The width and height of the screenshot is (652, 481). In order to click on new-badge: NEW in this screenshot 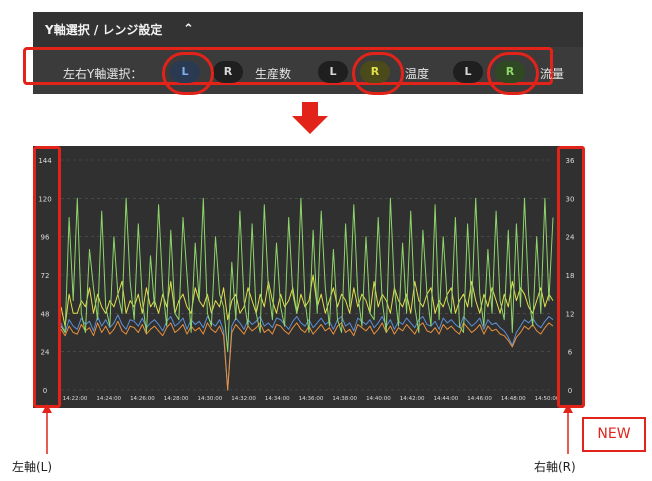, I will do `click(614, 434)`.